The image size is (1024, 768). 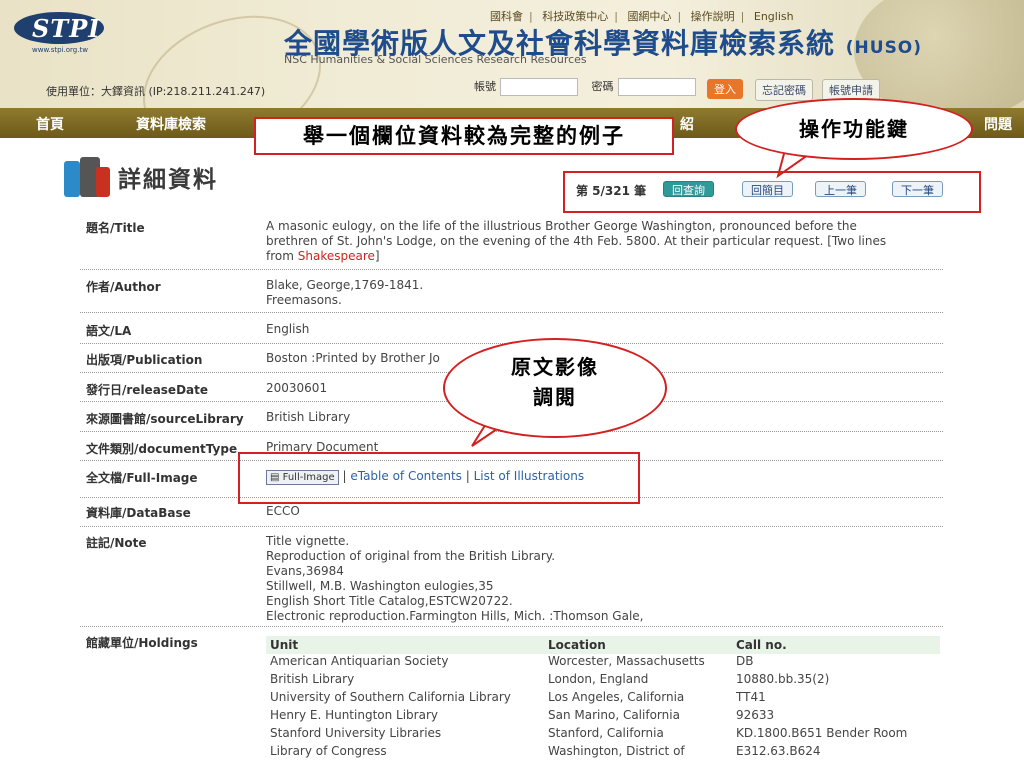 I want to click on holding-callno: DB, so click(x=745, y=661).